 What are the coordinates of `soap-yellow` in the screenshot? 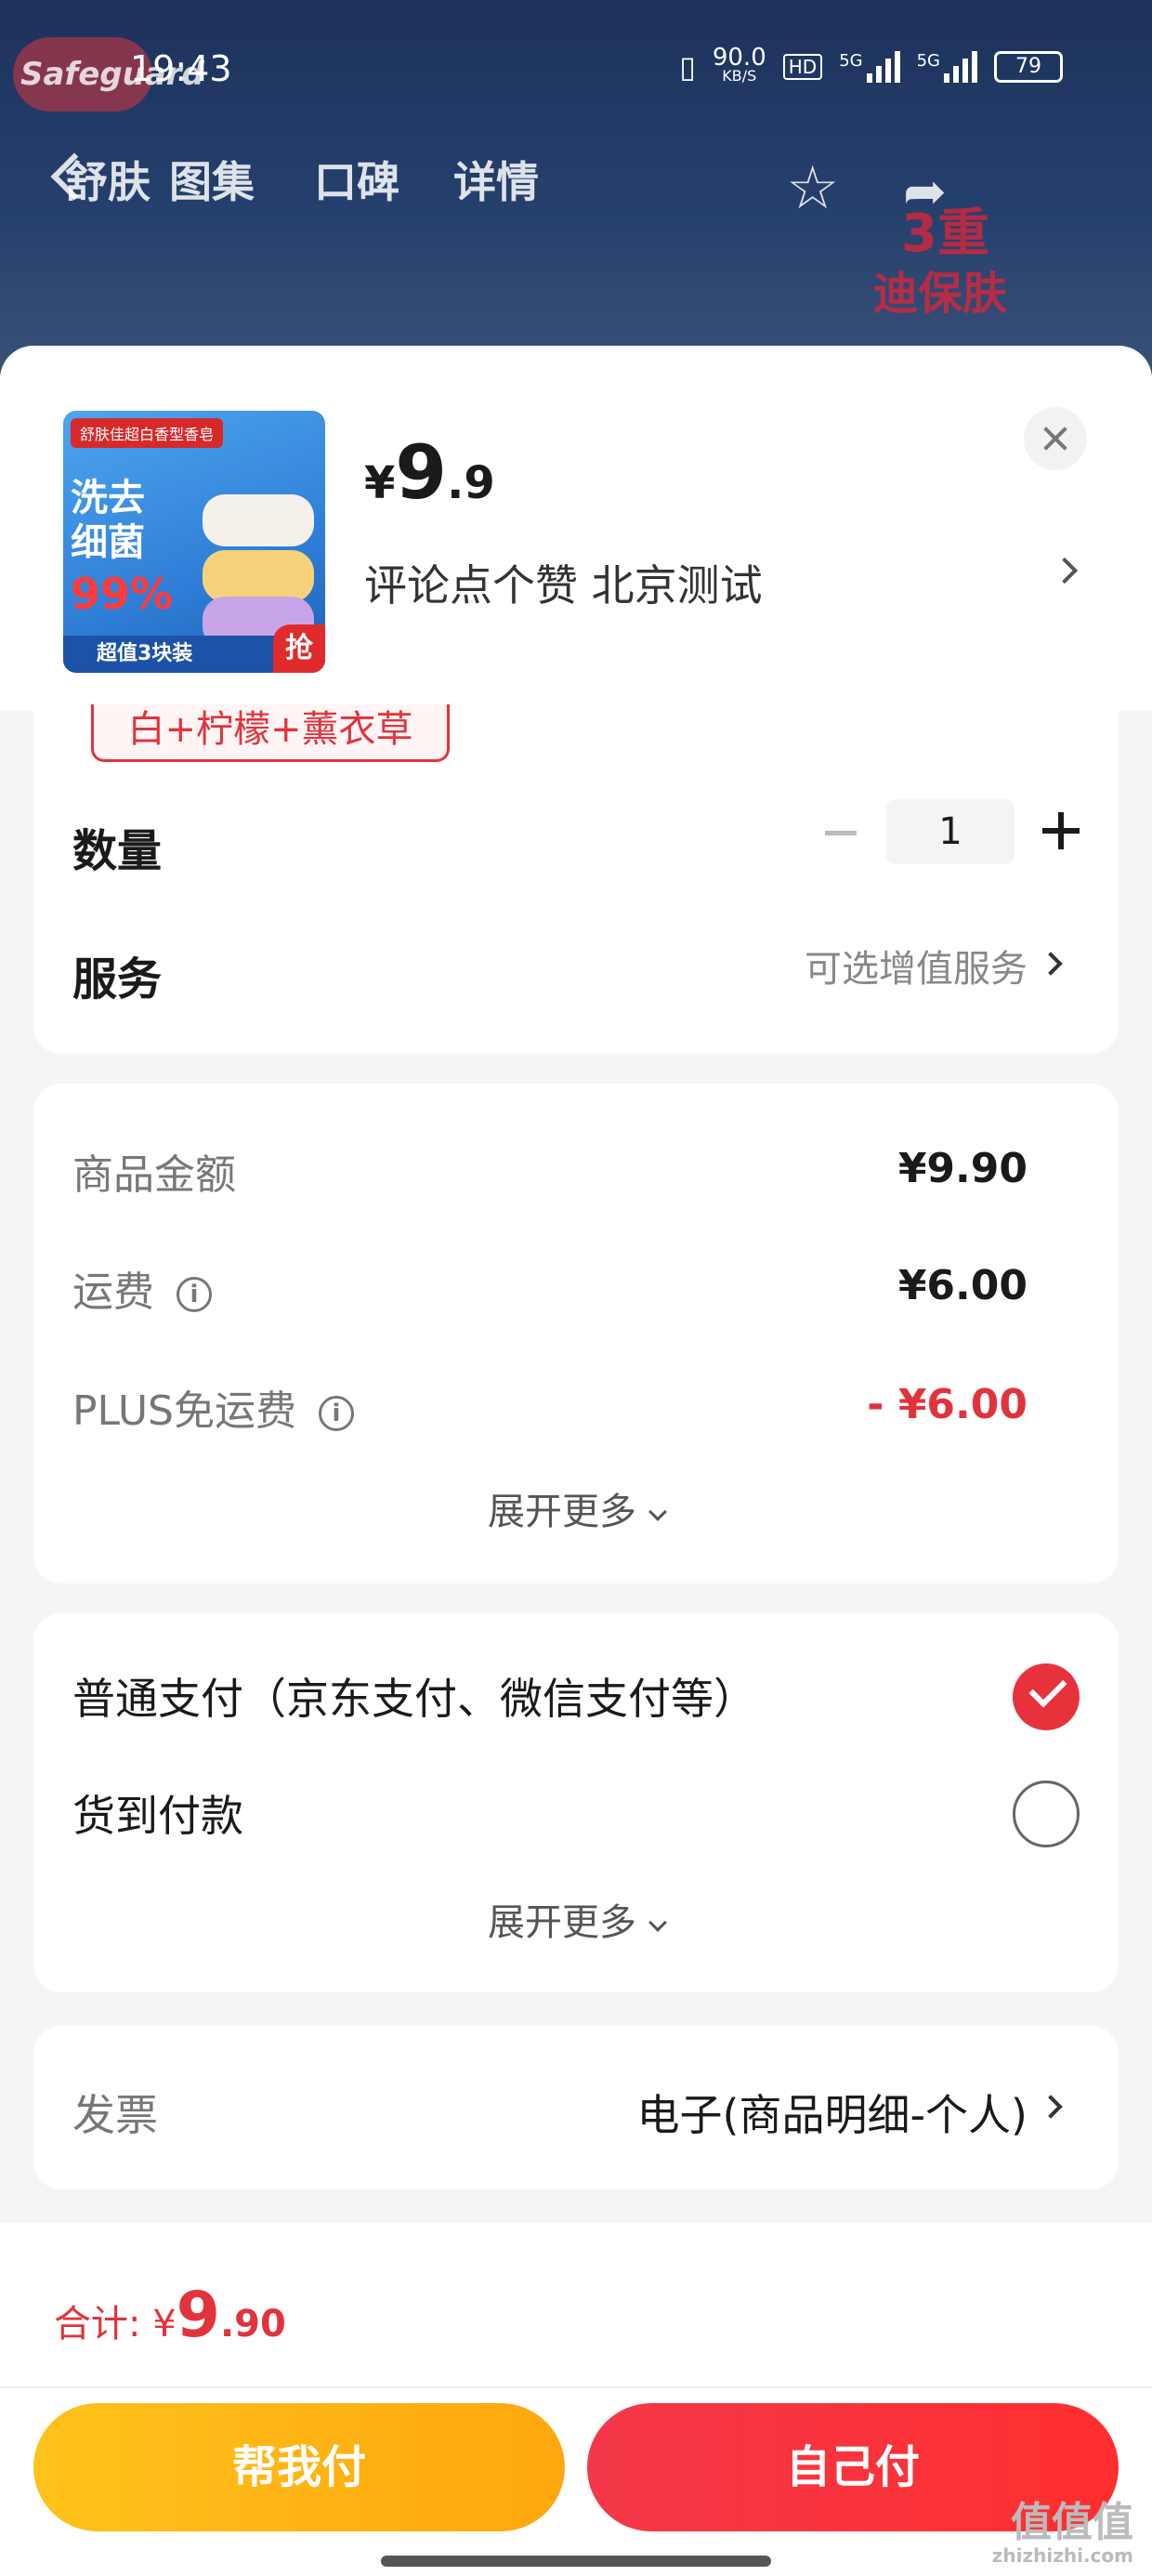 It's located at (258, 576).